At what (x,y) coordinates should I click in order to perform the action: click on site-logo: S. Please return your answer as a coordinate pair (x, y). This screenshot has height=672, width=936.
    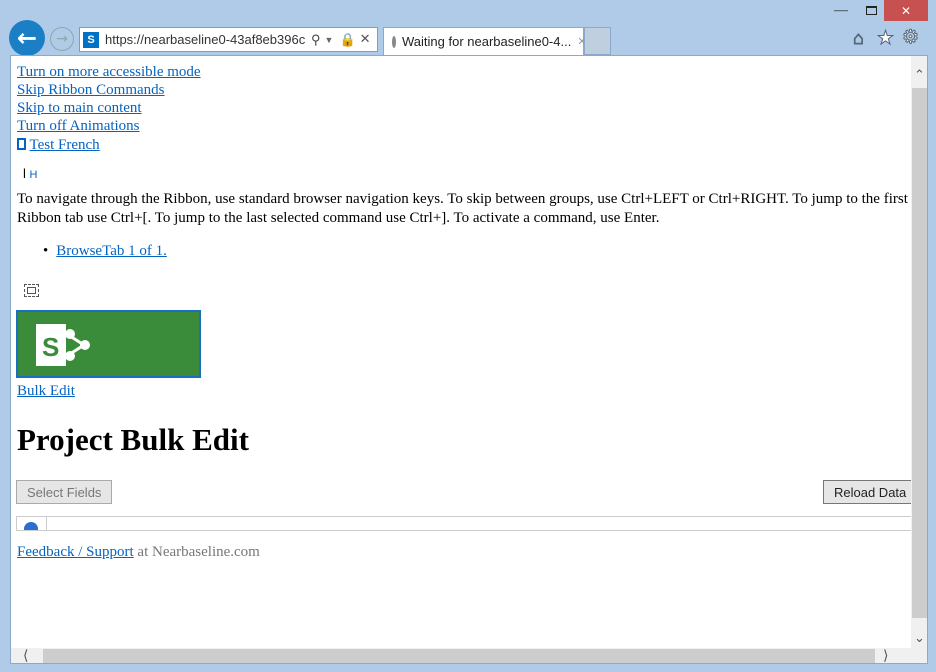
    Looking at the image, I should click on (108, 344).